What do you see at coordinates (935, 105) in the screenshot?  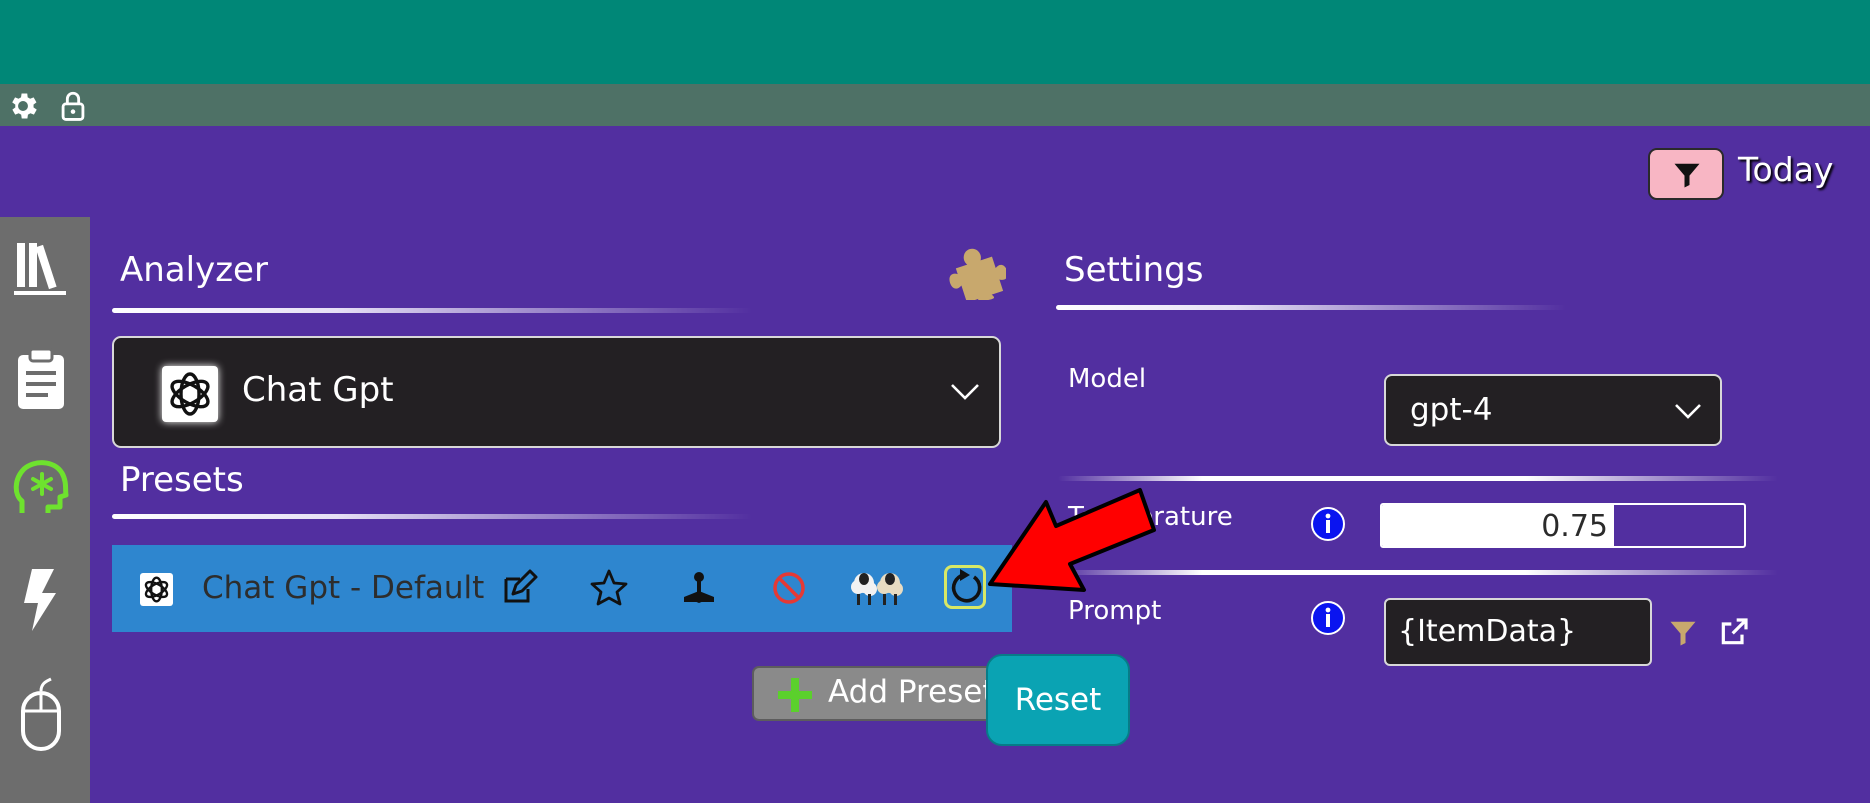 I see `top-toolbar` at bounding box center [935, 105].